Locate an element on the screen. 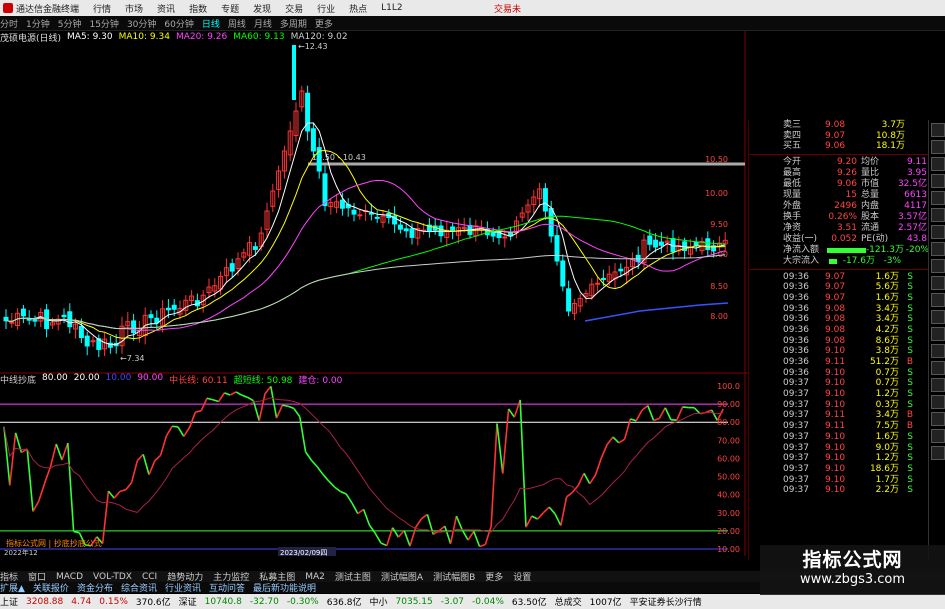 The width and height of the screenshot is (945, 609). period-tab-3: 15分钟 is located at coordinates (103, 23).